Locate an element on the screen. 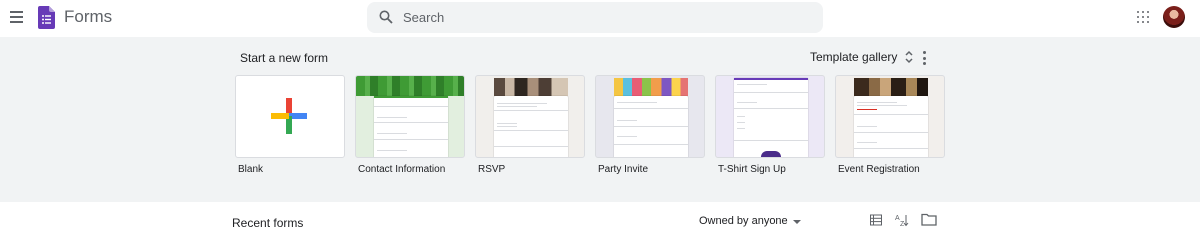  template-card-blank: Blank is located at coordinates (290, 125).